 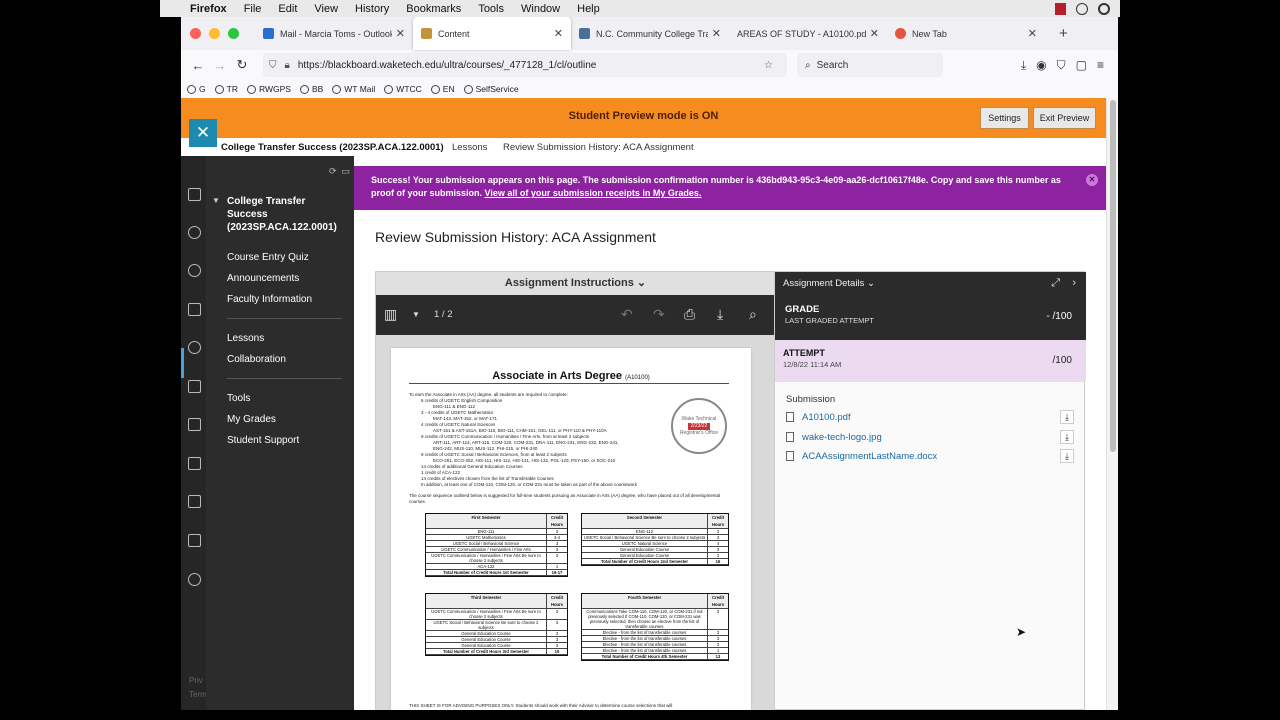 I want to click on bookmark-star-icon: ☆, so click(x=768, y=65).